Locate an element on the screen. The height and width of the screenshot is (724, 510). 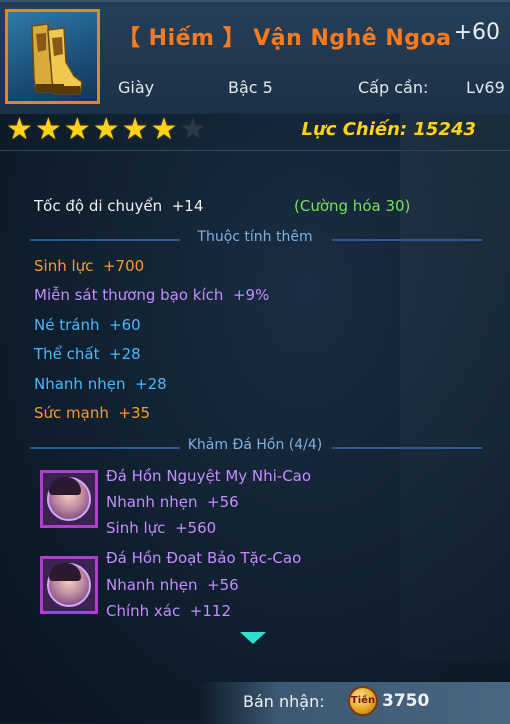
extra-stat-name: Miễn sát thương bạo kích is located at coordinates (129, 295).